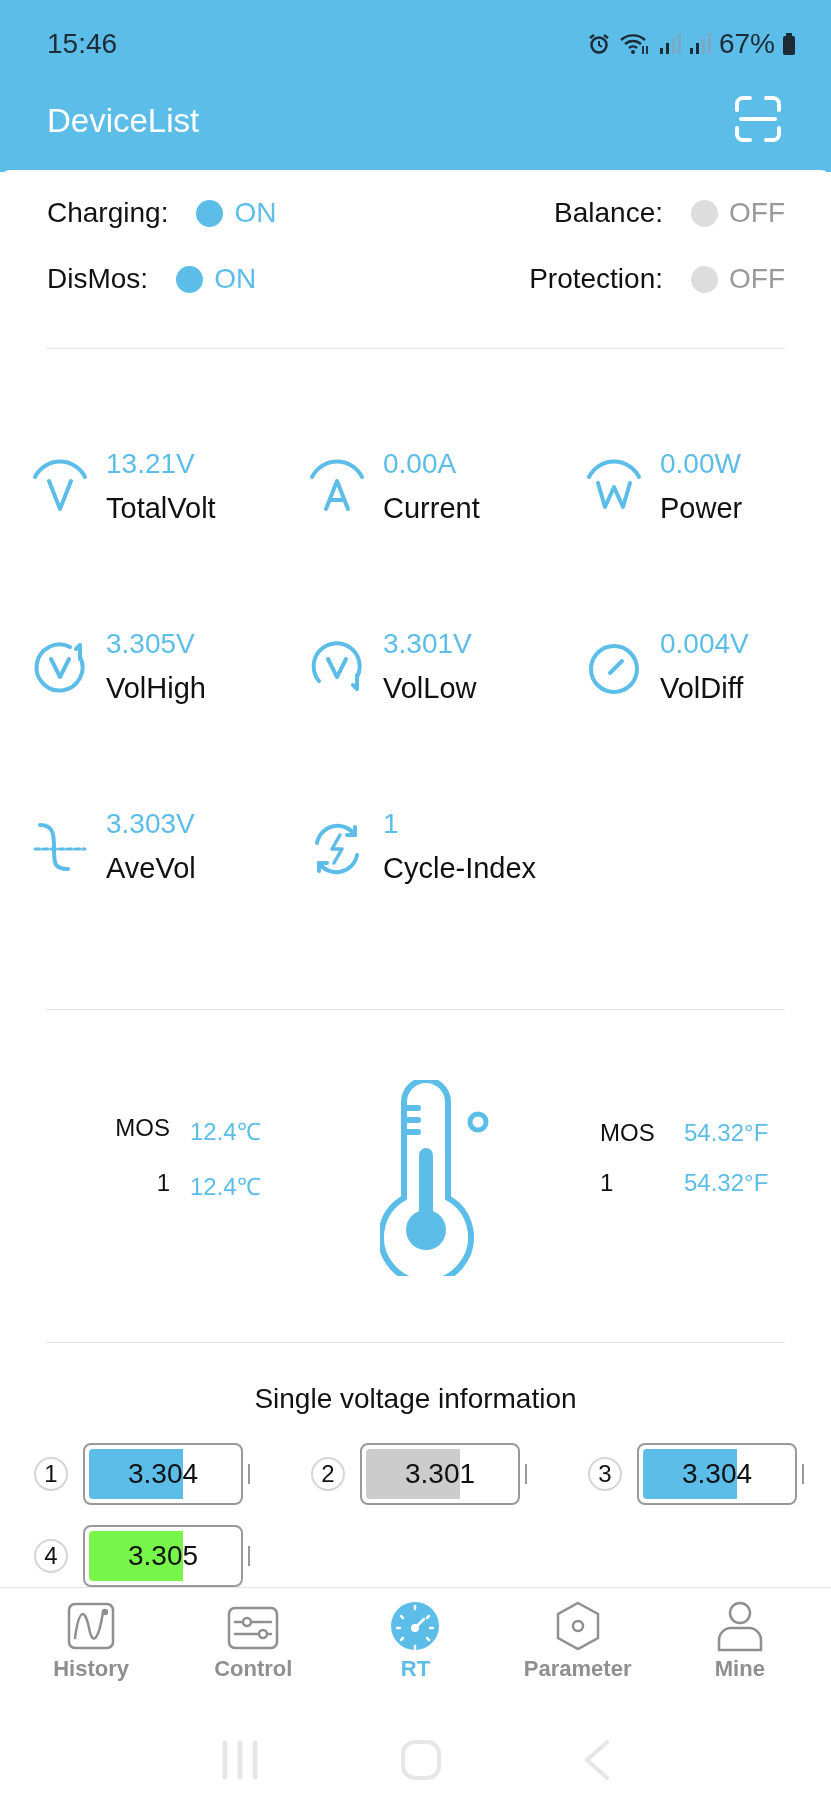 This screenshot has height=1801, width=831. What do you see at coordinates (151, 644) in the screenshot?
I see `metric-value: 3.305V` at bounding box center [151, 644].